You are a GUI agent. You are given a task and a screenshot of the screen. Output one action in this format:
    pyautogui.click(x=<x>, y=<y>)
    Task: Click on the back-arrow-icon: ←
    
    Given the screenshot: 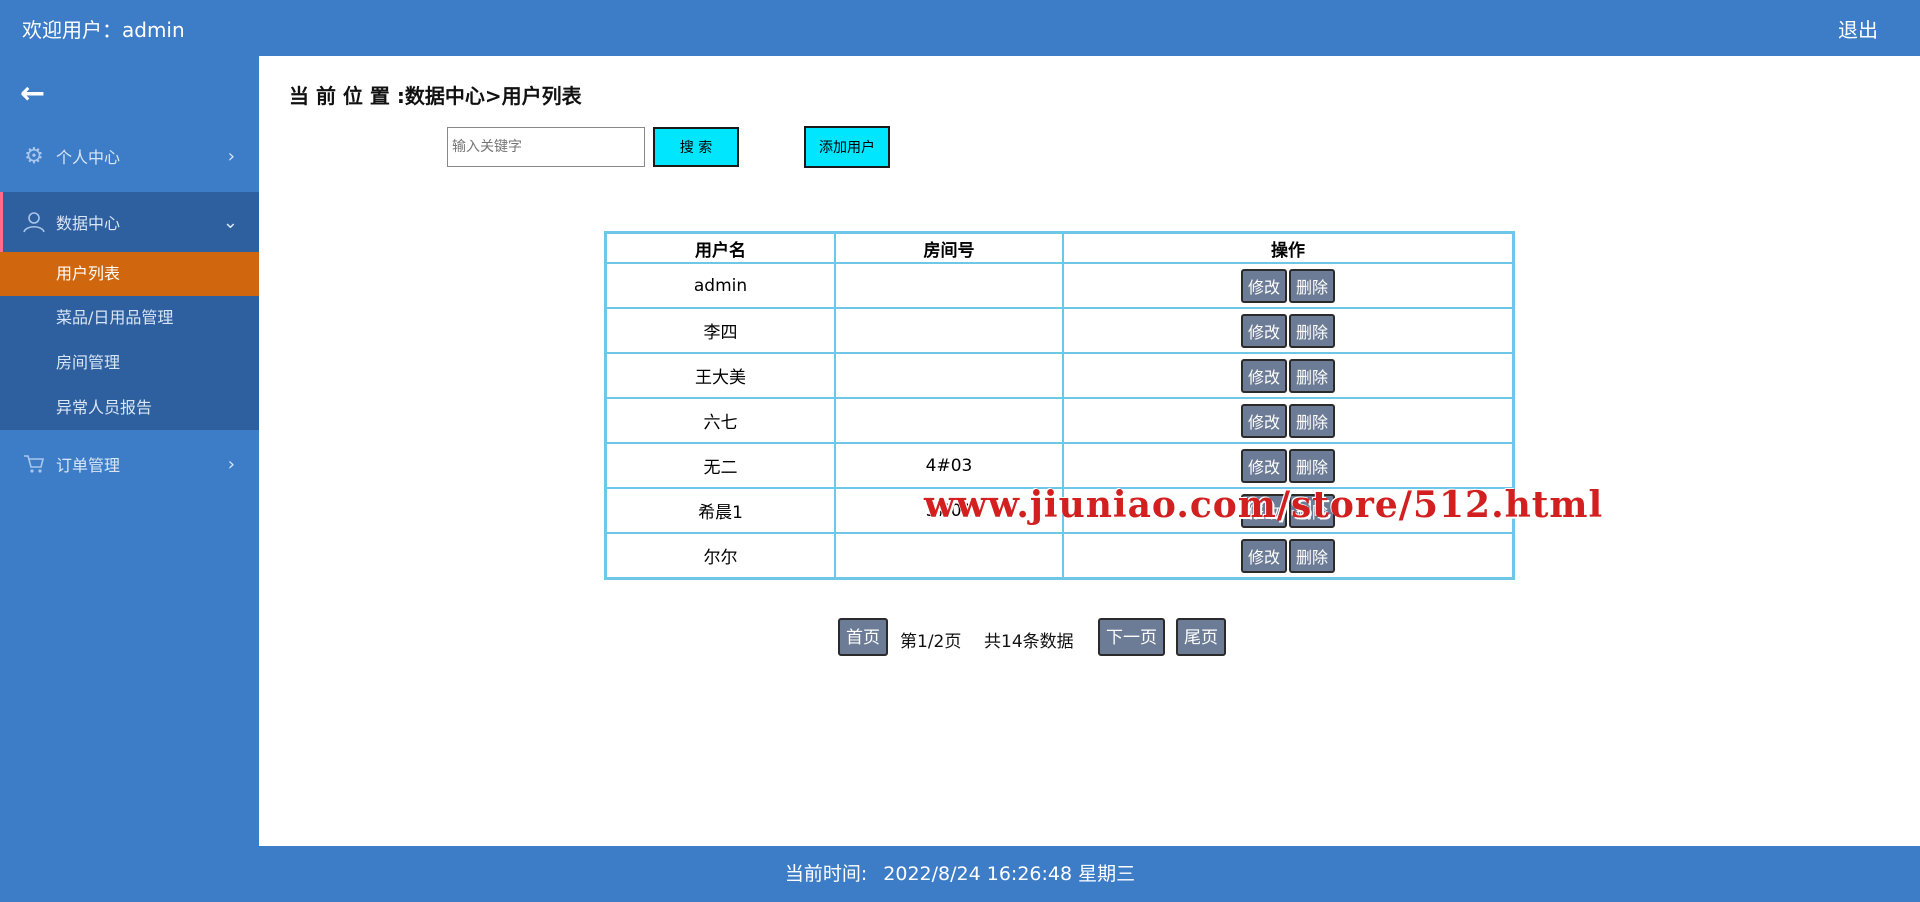 What is the action you would take?
    pyautogui.click(x=32, y=93)
    